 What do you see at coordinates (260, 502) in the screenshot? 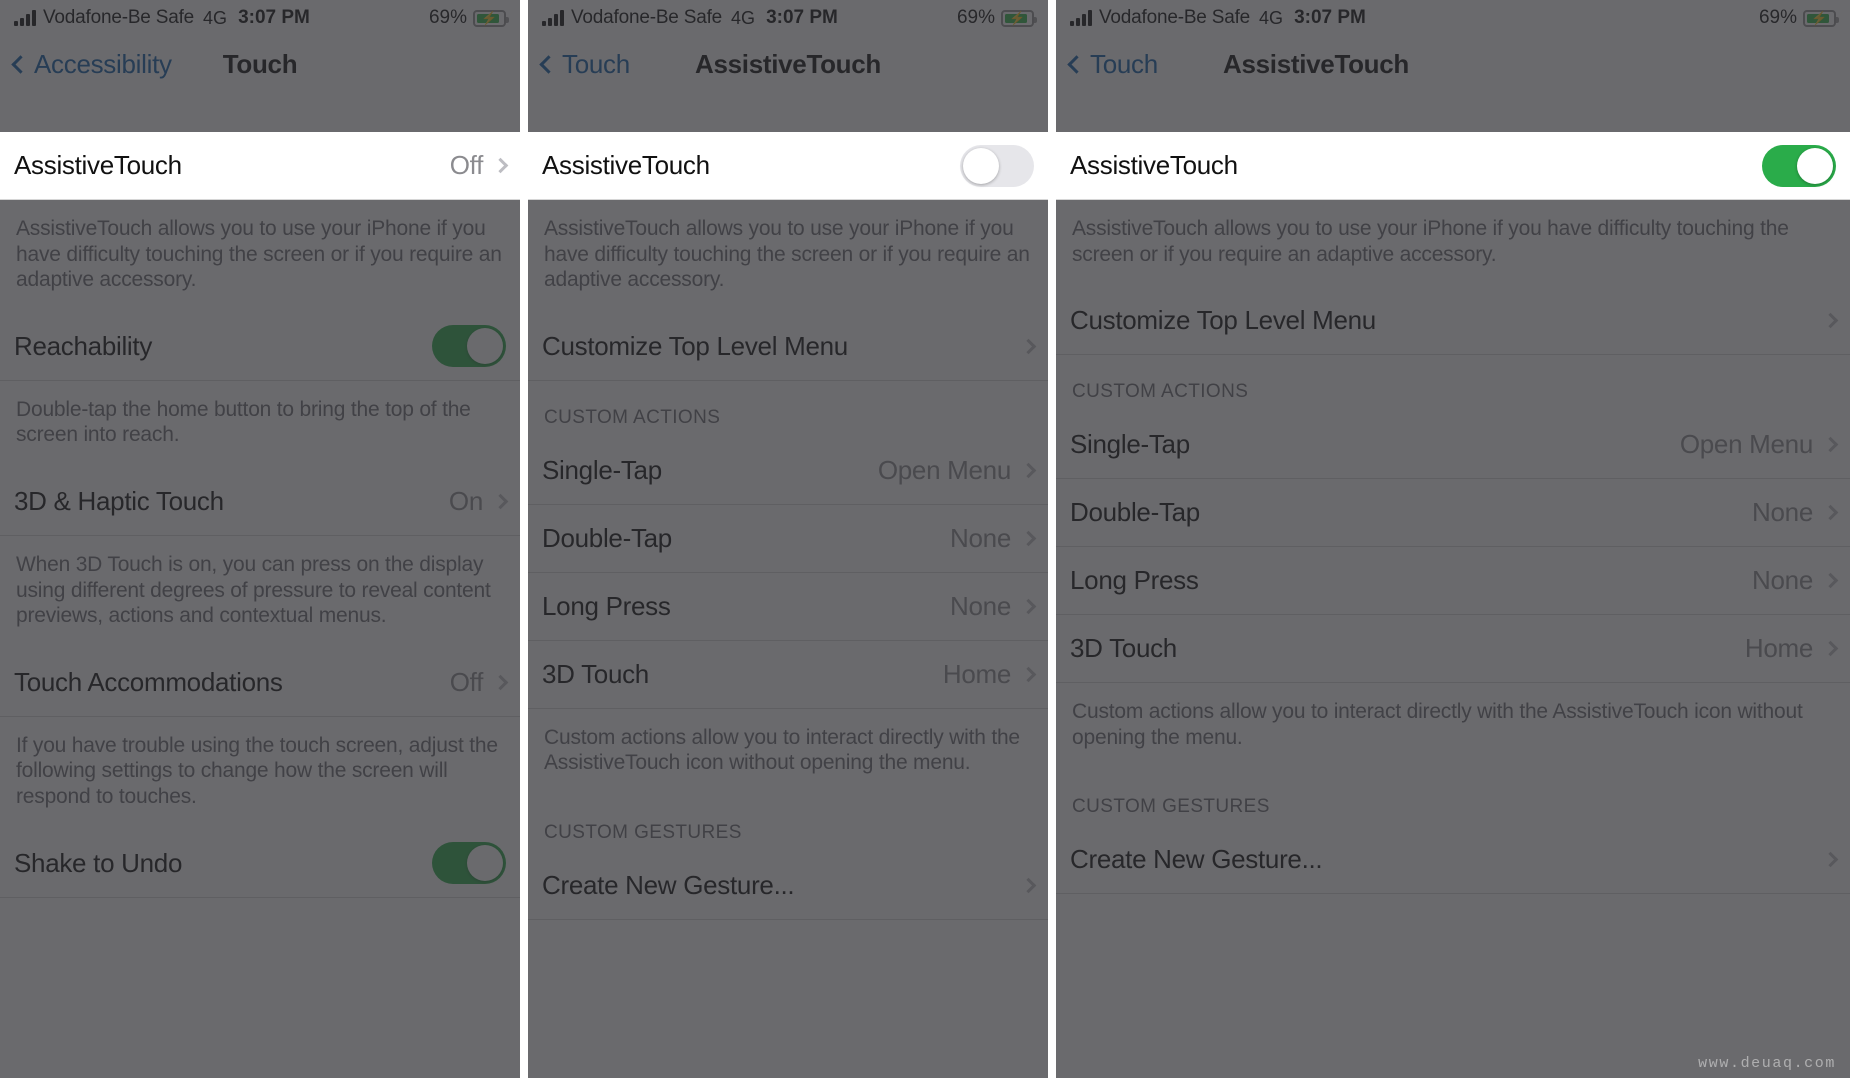
I see `settings-row: 3D & Haptic Touch On` at bounding box center [260, 502].